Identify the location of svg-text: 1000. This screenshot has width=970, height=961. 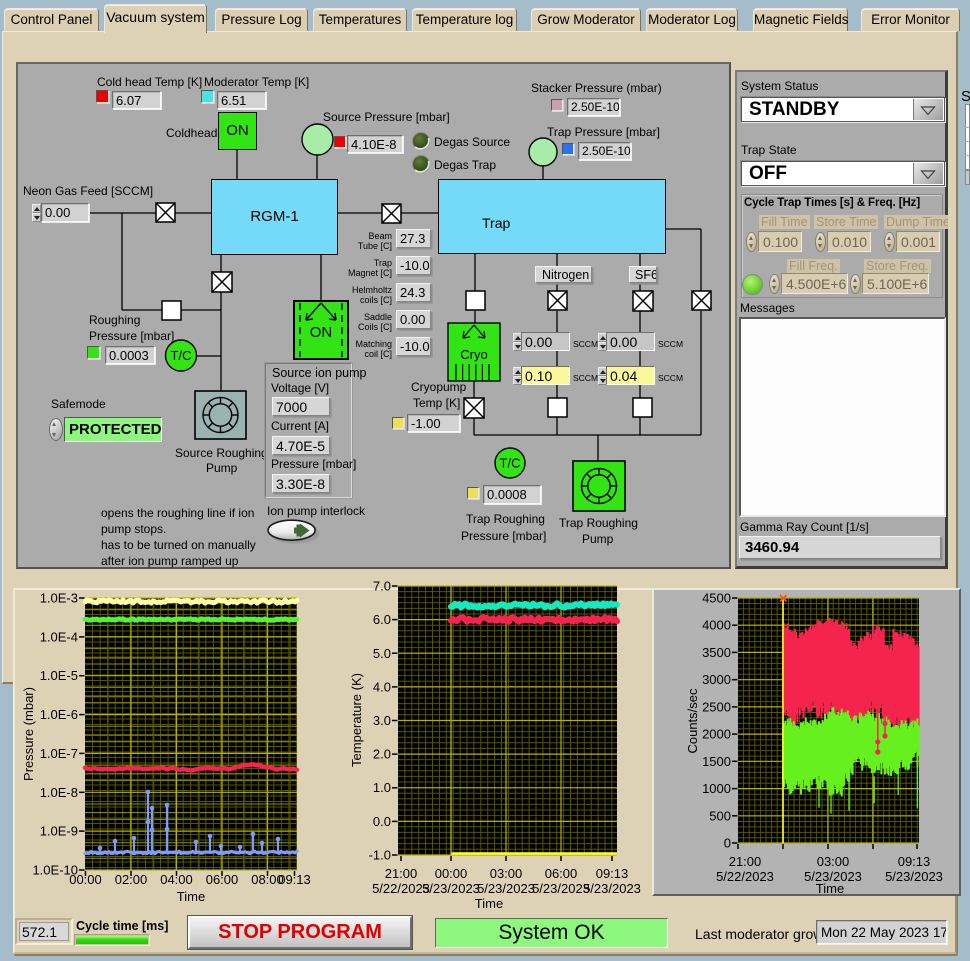
(716, 788).